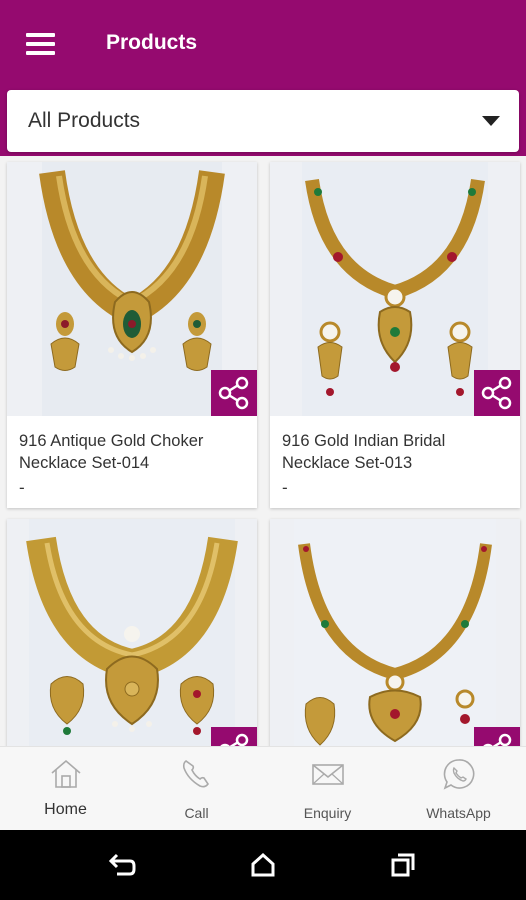  I want to click on nav-label: Enquiry, so click(327, 813).